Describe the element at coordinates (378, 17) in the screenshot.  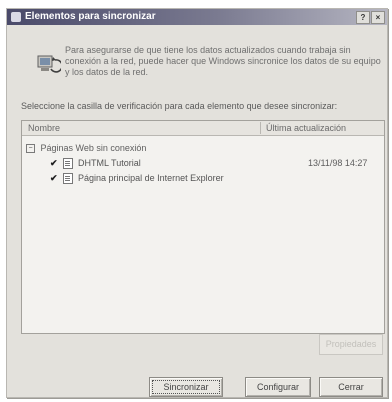
I see `close-window-button: ×` at that location.